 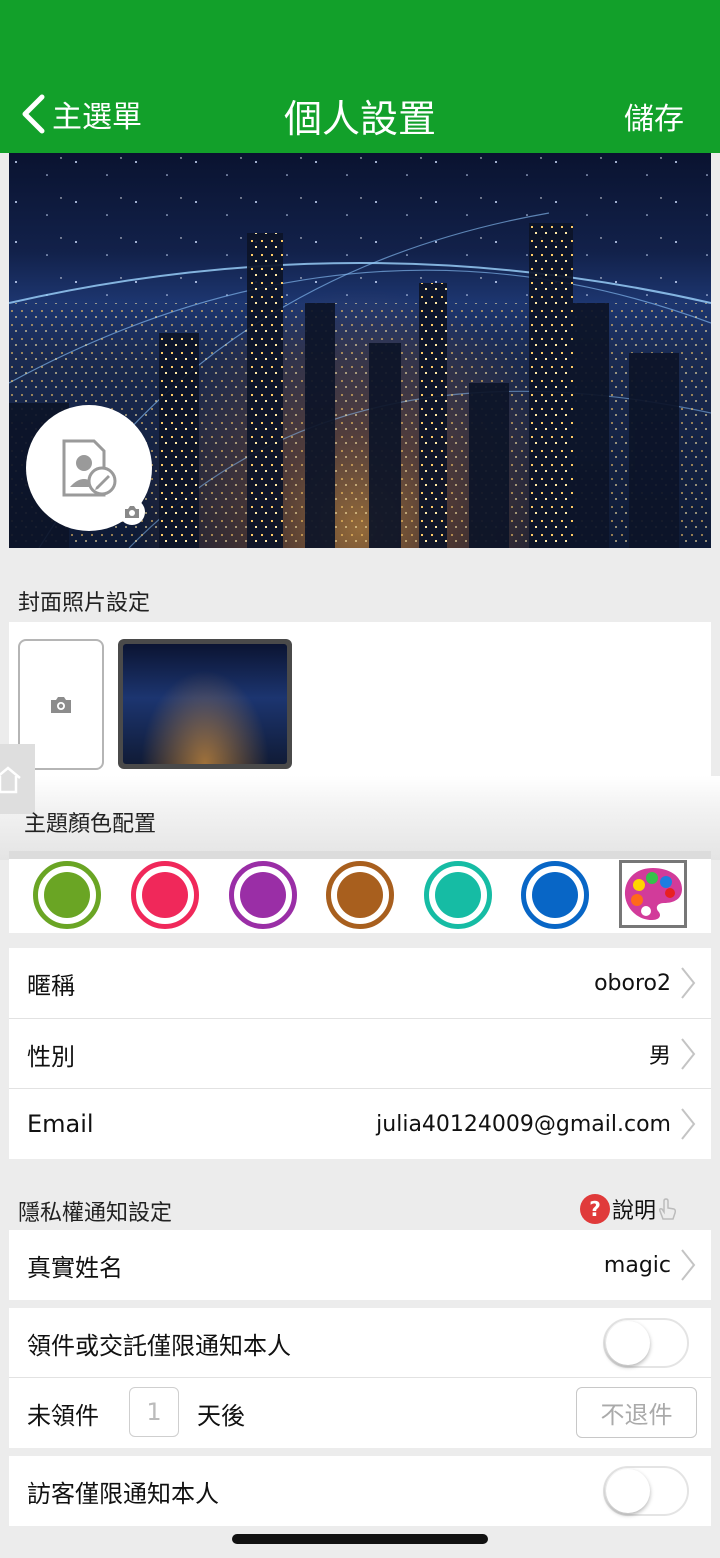 What do you see at coordinates (632, 983) in the screenshot?
I see `nickname-value: oboro2` at bounding box center [632, 983].